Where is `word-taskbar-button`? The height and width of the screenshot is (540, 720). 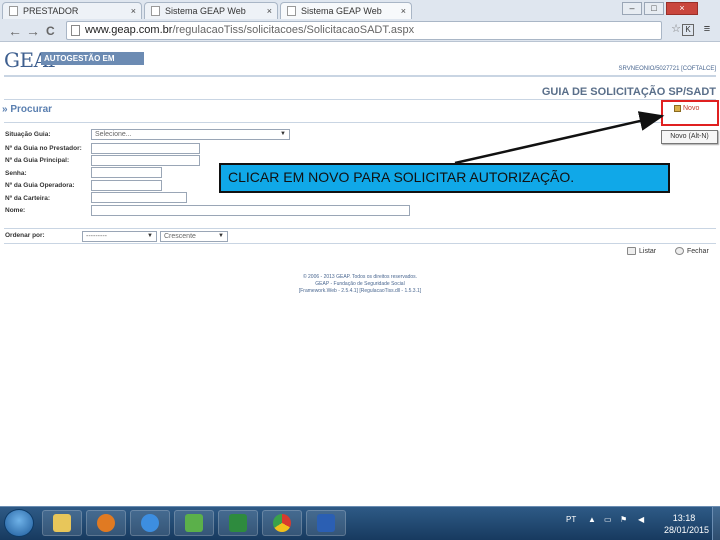 word-taskbar-button is located at coordinates (326, 523).